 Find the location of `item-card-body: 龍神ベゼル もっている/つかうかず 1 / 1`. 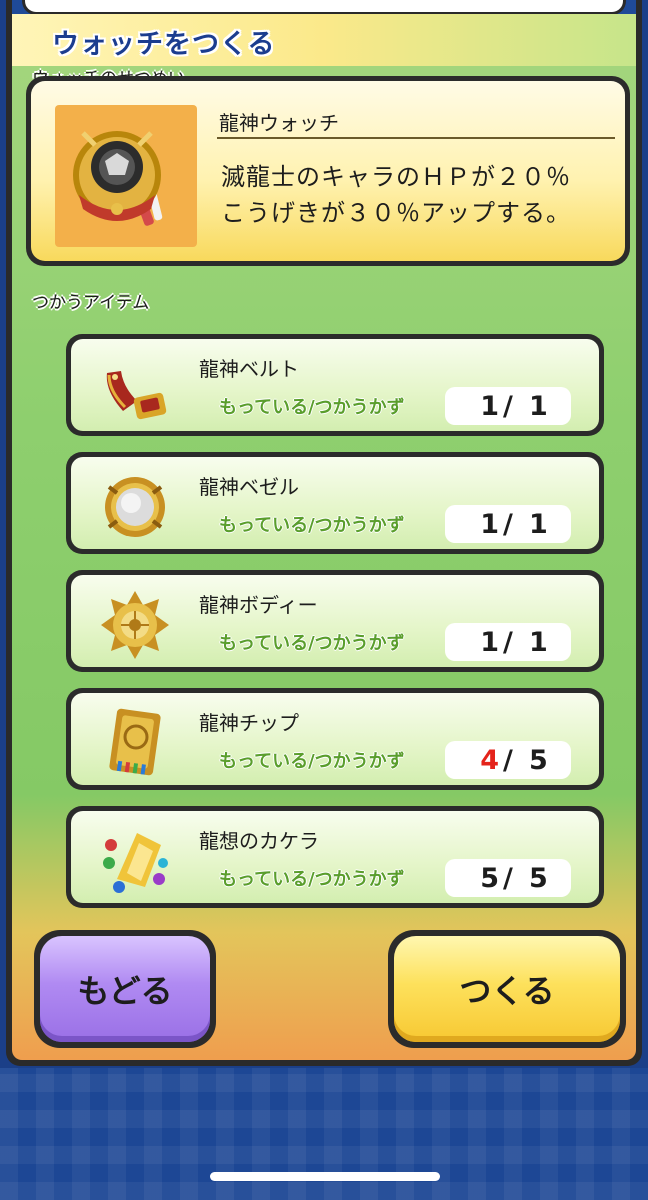

item-card-body: 龍神ベゼル もっている/つかうかず 1 / 1 is located at coordinates (335, 503).